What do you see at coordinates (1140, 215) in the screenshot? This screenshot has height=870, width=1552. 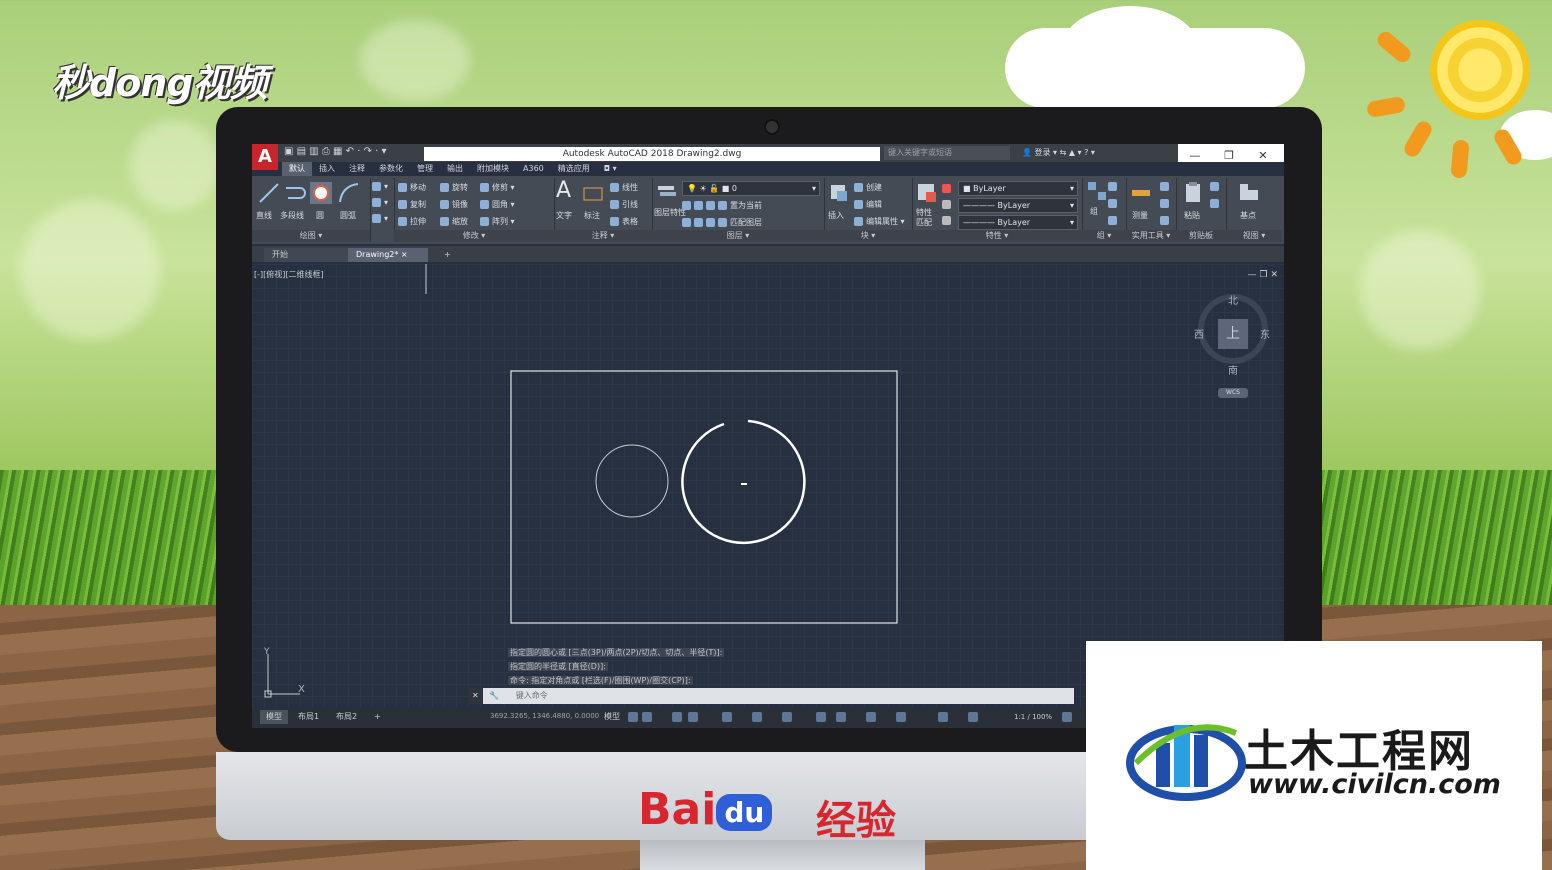 I see `measure-button: 测量` at bounding box center [1140, 215].